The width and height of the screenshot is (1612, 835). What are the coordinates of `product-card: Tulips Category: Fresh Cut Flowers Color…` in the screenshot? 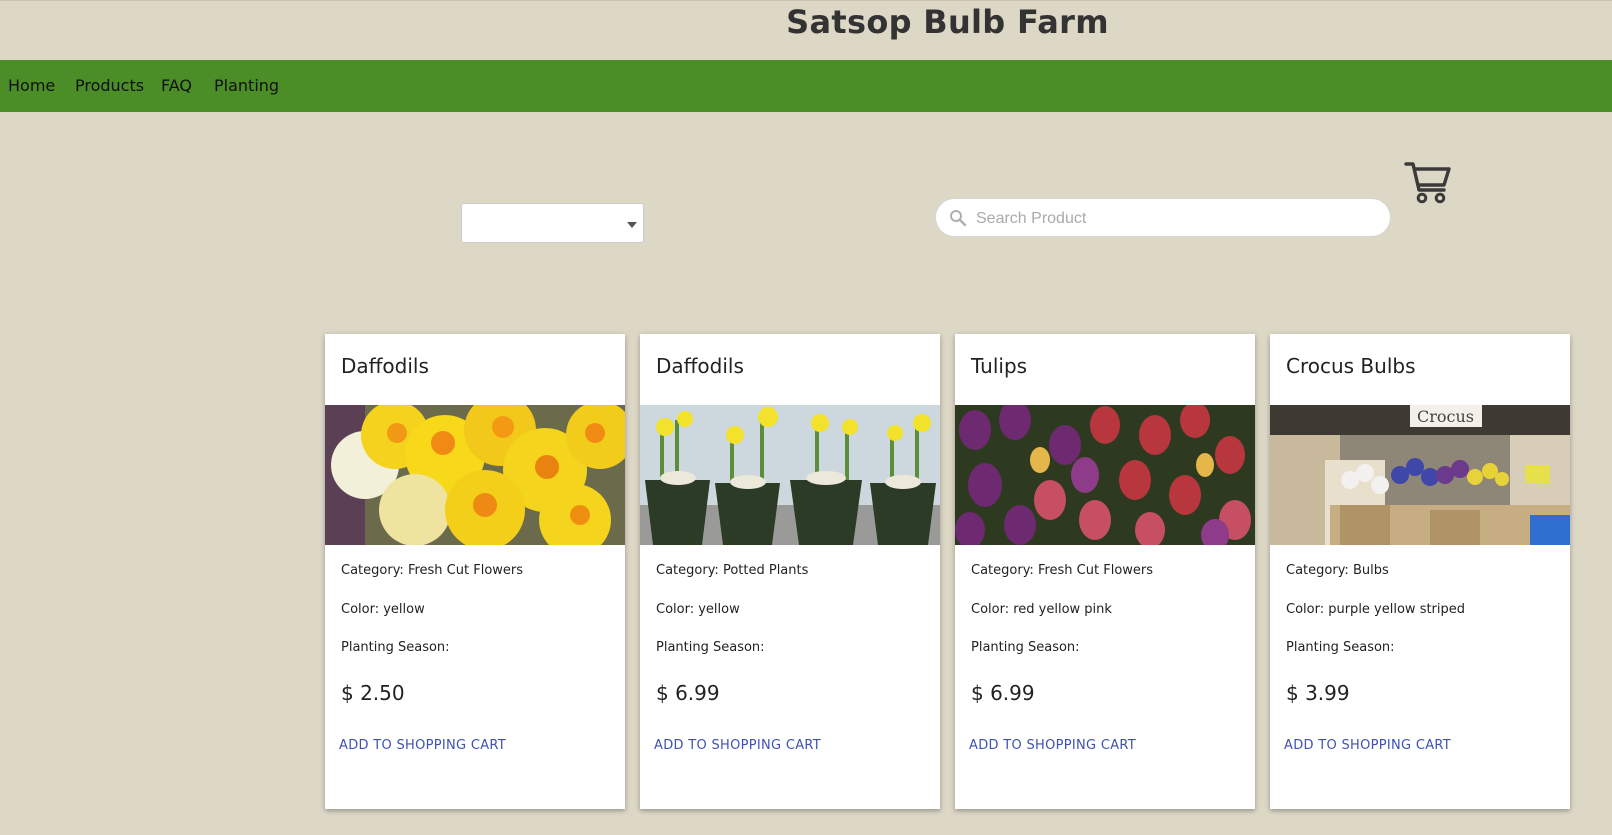 It's located at (1105, 571).